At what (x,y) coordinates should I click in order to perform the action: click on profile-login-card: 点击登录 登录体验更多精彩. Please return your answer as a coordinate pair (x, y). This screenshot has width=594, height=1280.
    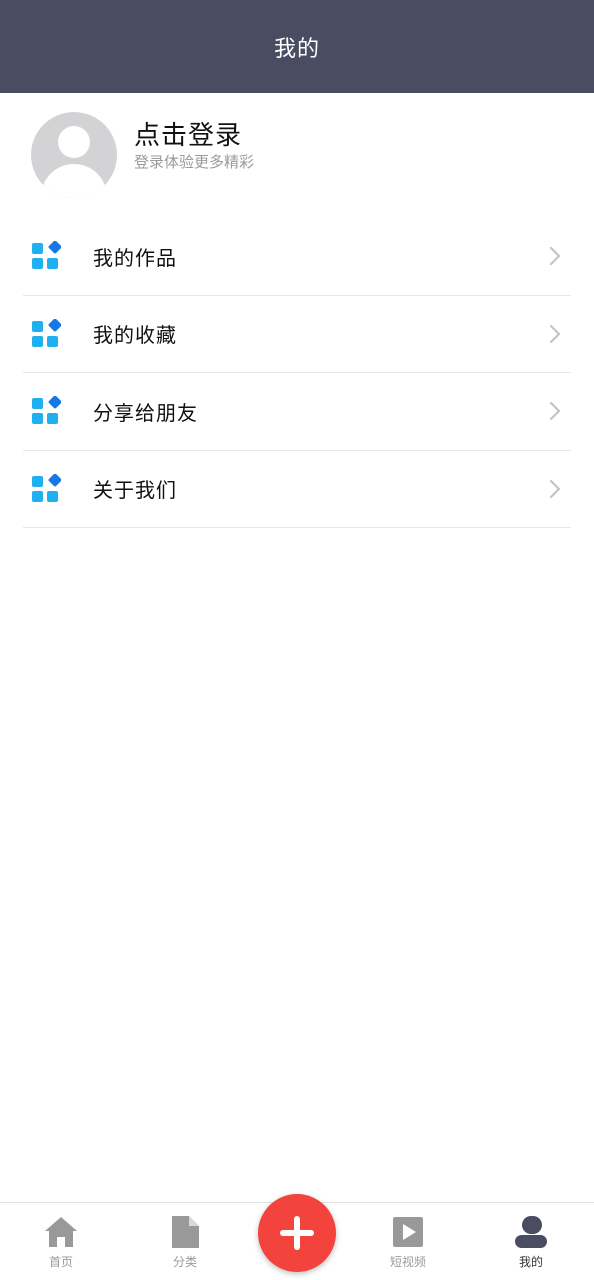
    Looking at the image, I should click on (297, 153).